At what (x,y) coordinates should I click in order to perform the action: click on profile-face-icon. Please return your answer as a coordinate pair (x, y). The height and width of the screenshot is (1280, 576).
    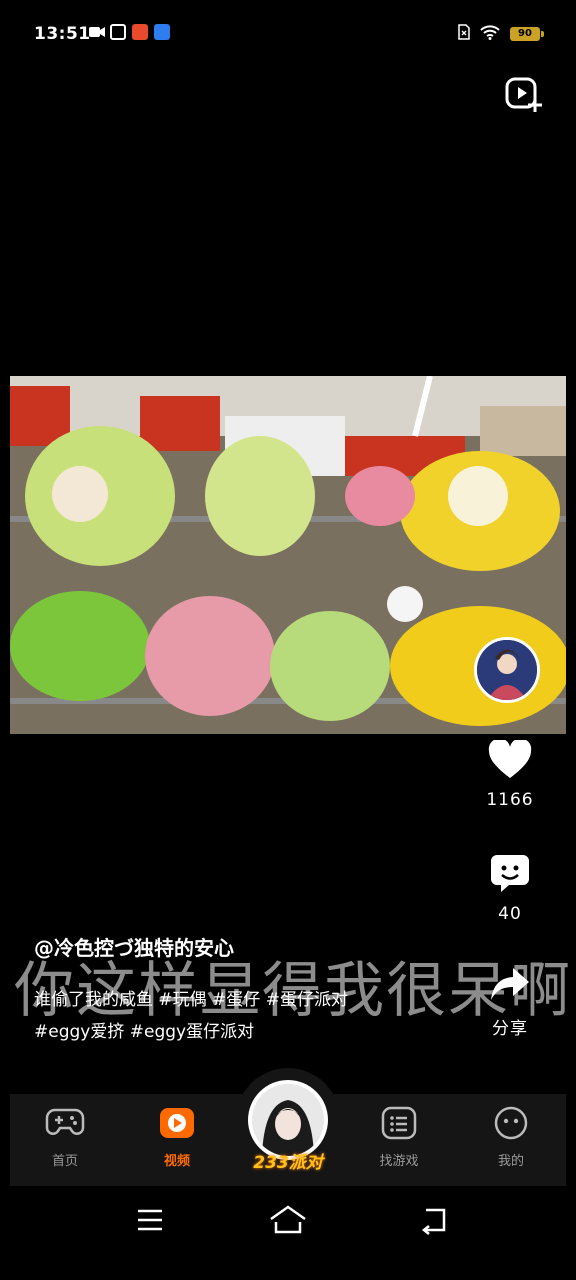
    Looking at the image, I should click on (511, 1123).